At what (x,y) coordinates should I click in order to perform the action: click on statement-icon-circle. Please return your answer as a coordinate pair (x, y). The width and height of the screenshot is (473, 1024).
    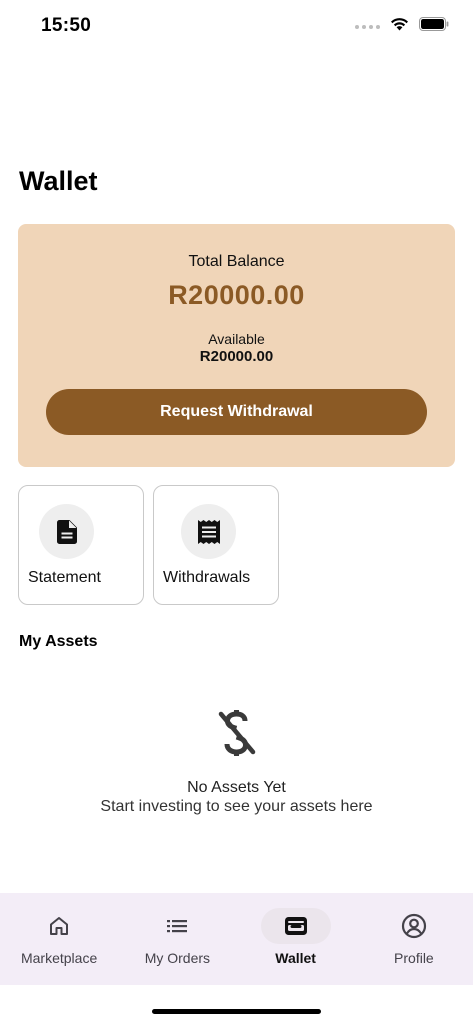
    Looking at the image, I should click on (66, 531).